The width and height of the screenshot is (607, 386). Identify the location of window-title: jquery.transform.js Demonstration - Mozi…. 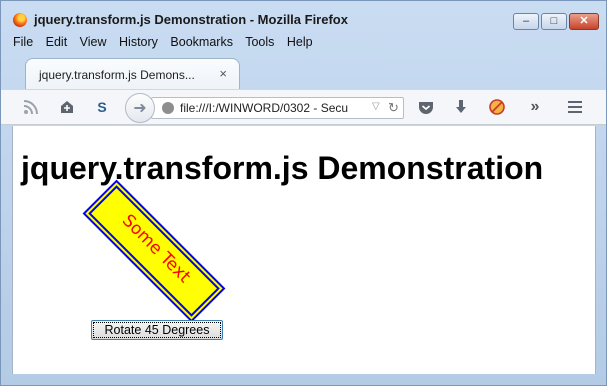
(191, 19).